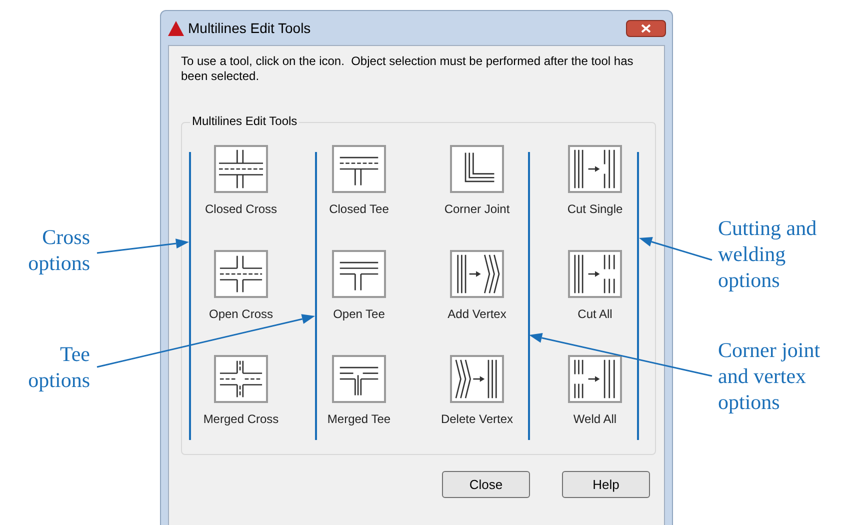 This screenshot has width=849, height=525. What do you see at coordinates (249, 28) in the screenshot?
I see `window-title: Multilines Edit Tools` at bounding box center [249, 28].